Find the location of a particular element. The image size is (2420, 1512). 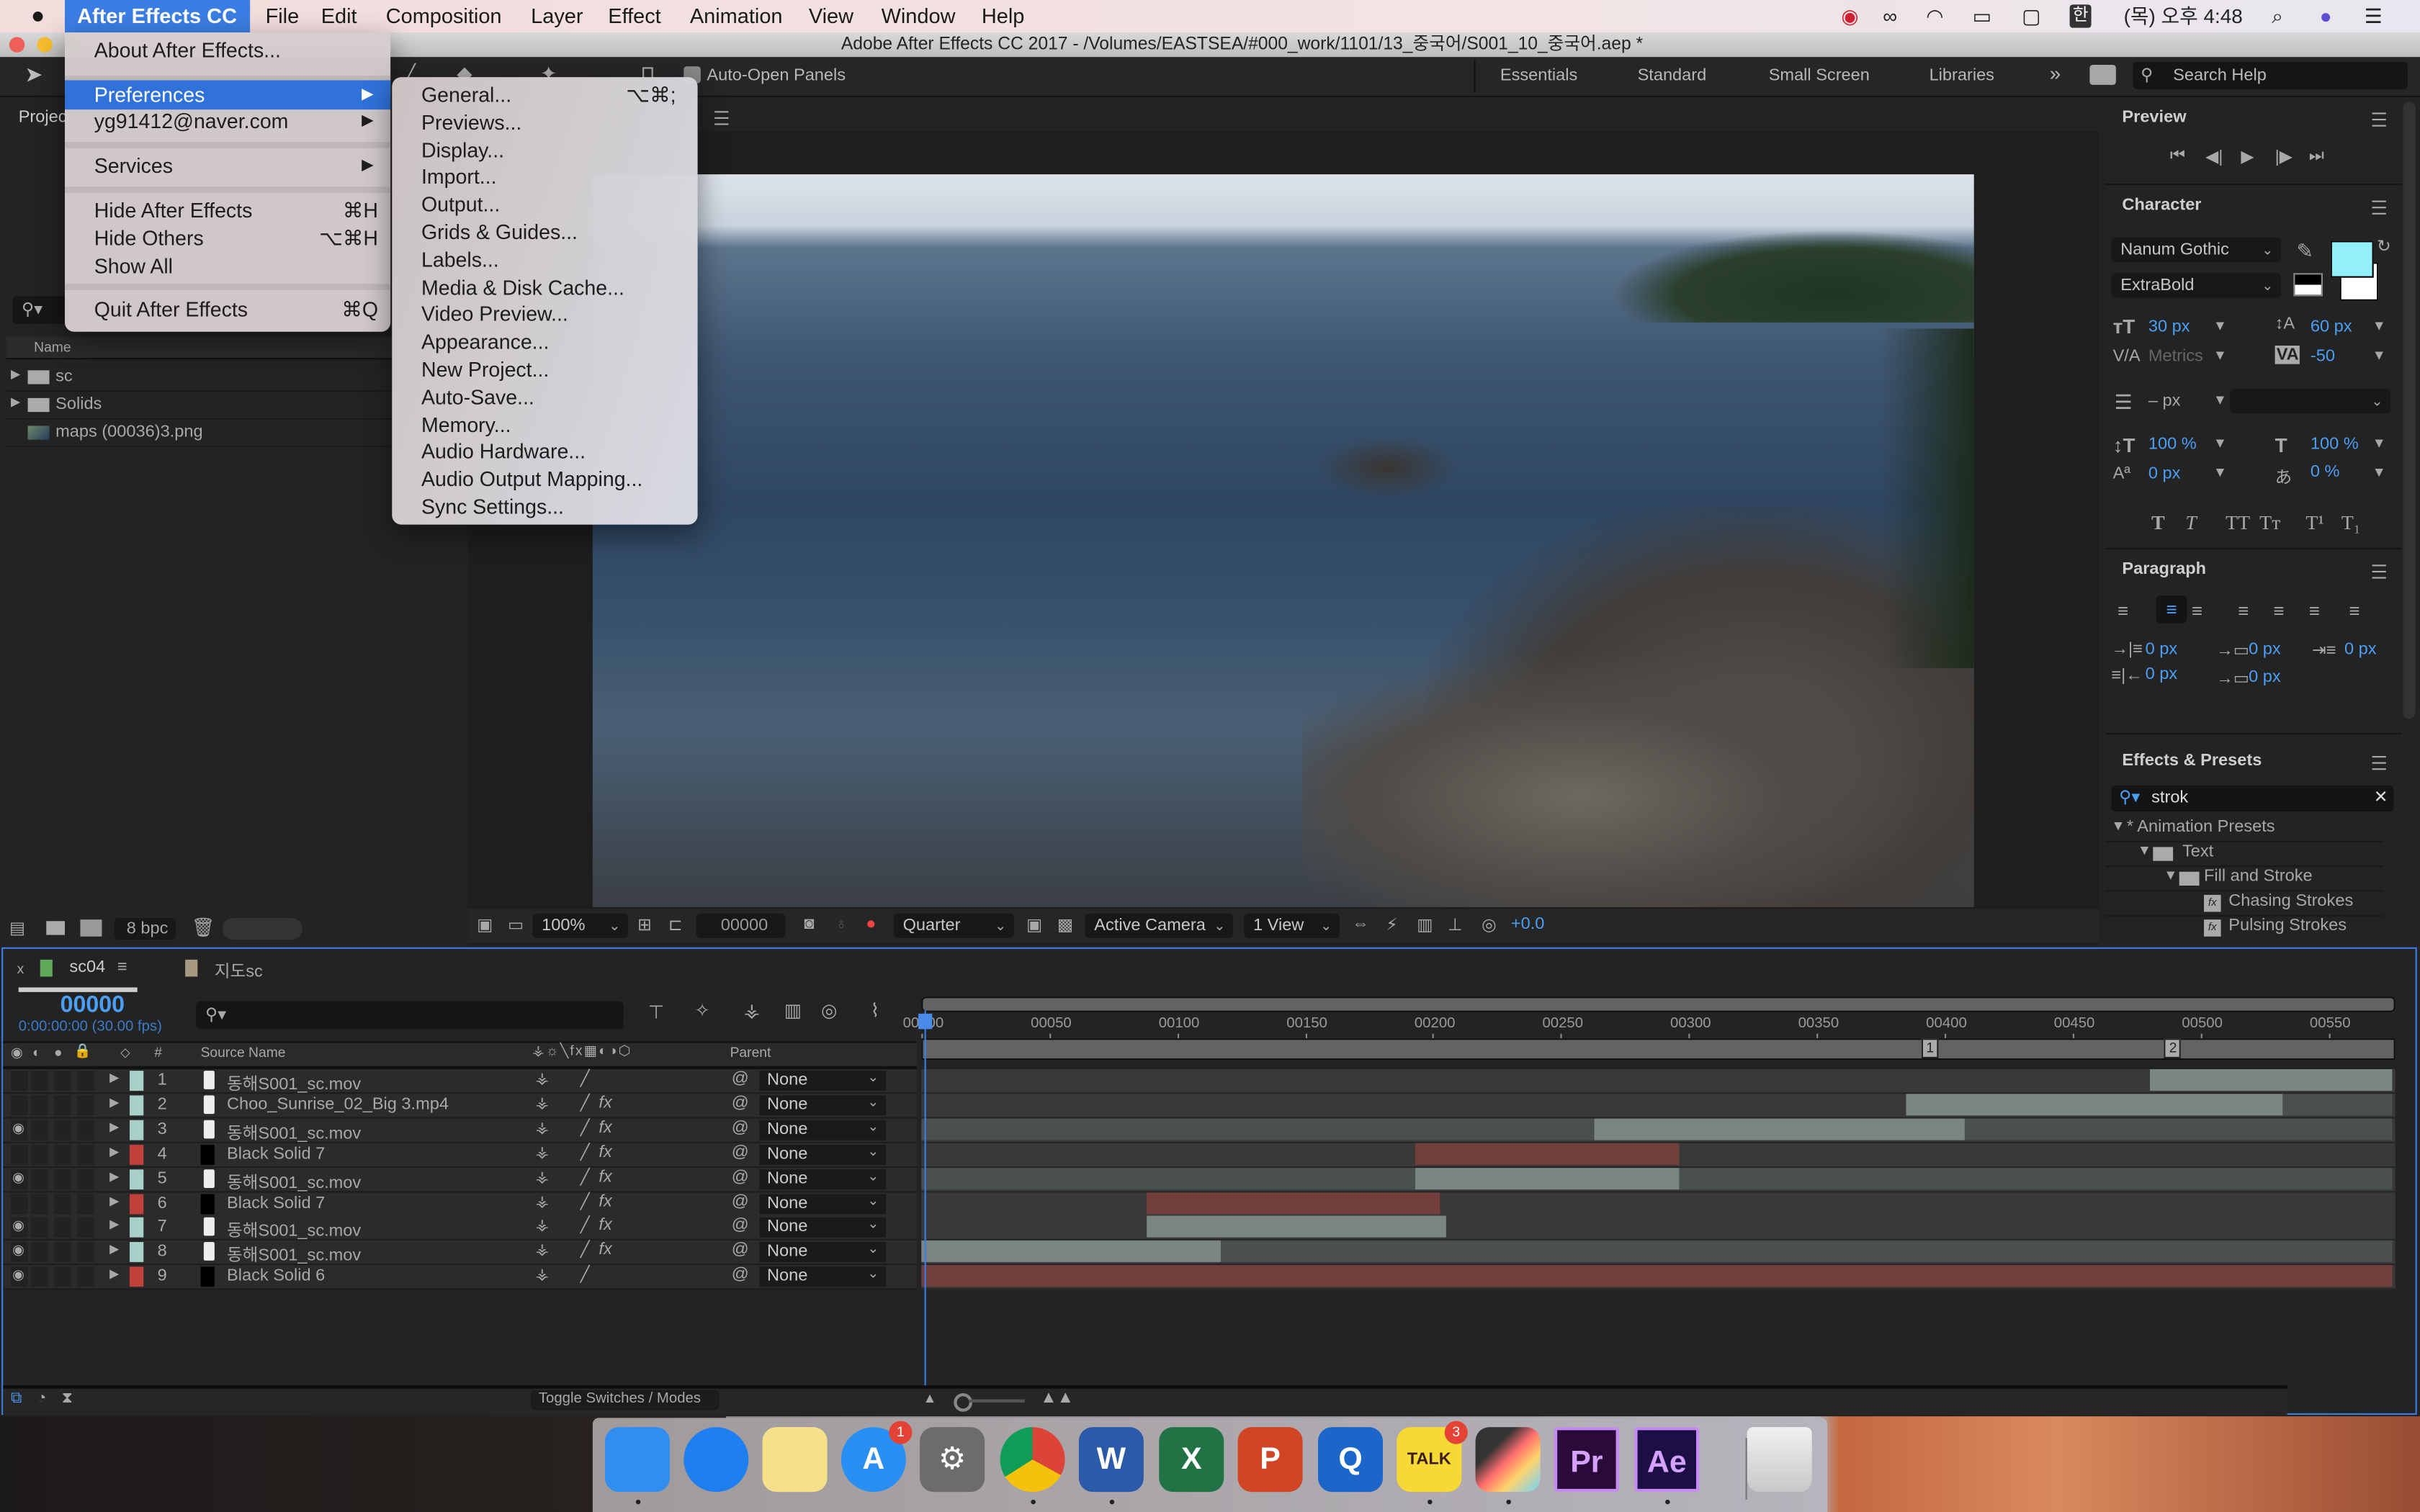

transfer-controls-icon: ◔ is located at coordinates (41, 1399).